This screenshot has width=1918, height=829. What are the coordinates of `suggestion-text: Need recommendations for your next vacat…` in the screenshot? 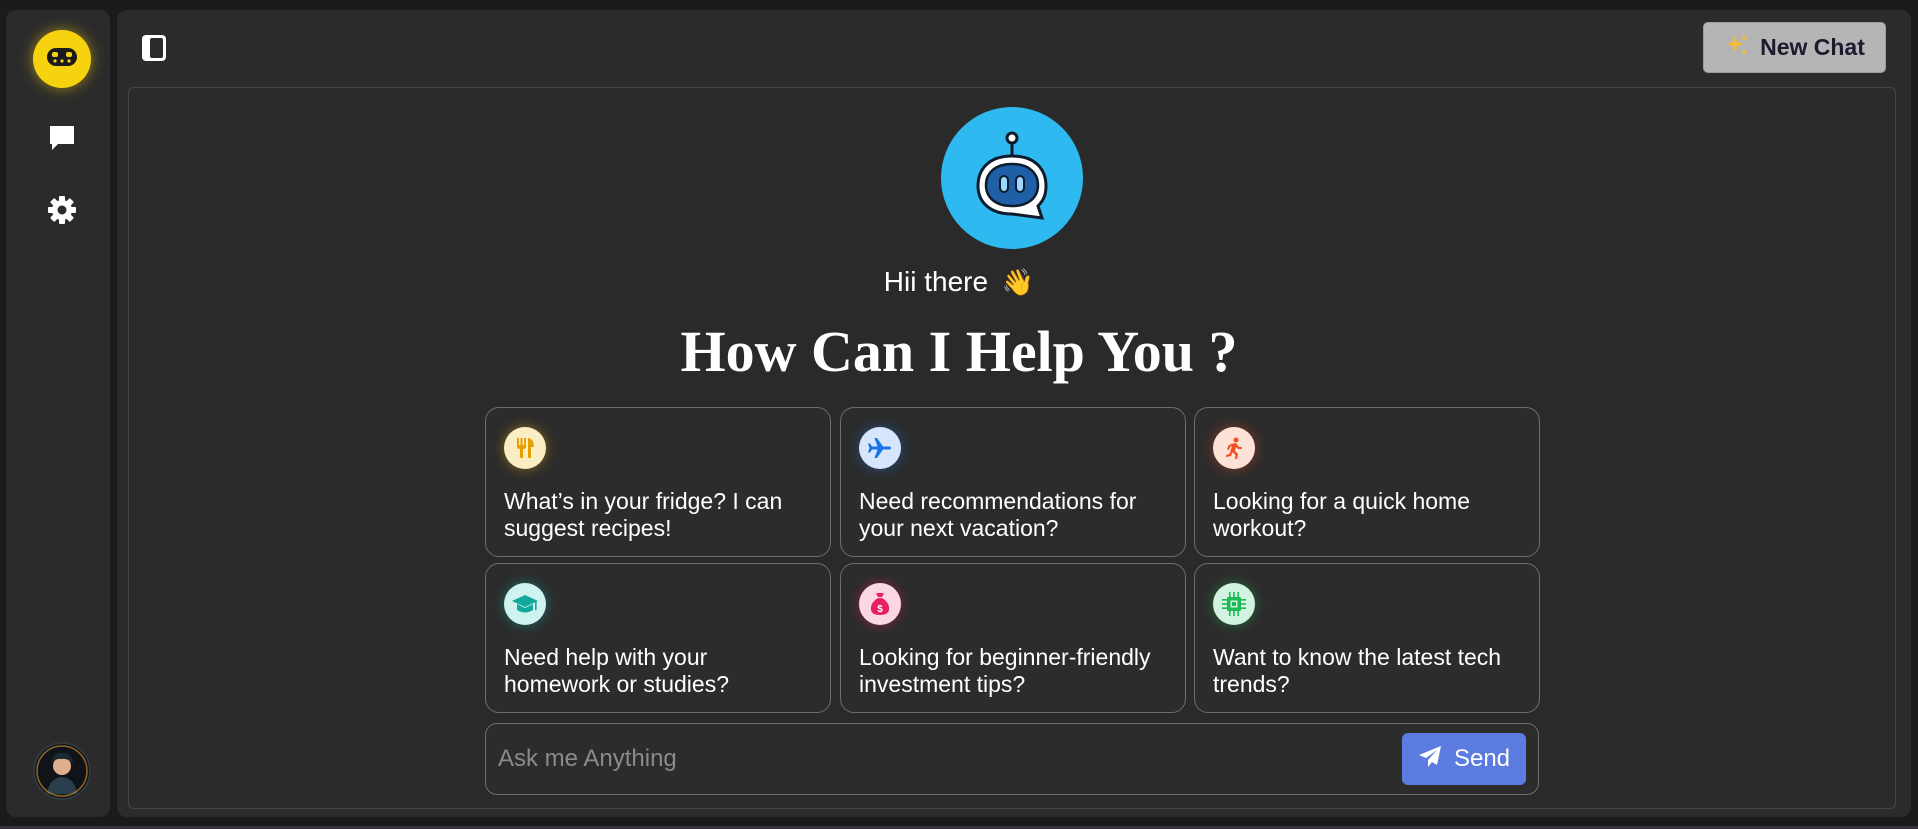 It's located at (998, 514).